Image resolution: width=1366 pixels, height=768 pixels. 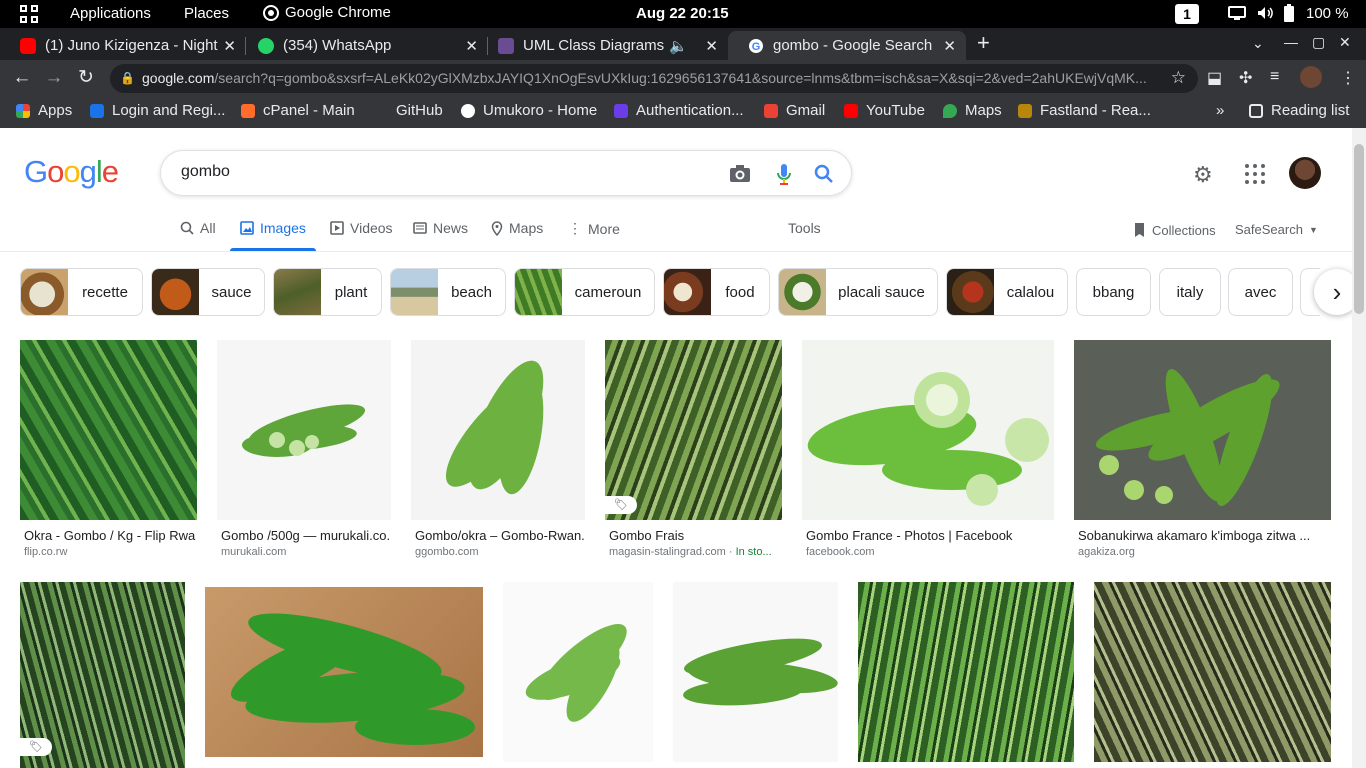 I want to click on workspace-indicator: 1, so click(x=1187, y=14).